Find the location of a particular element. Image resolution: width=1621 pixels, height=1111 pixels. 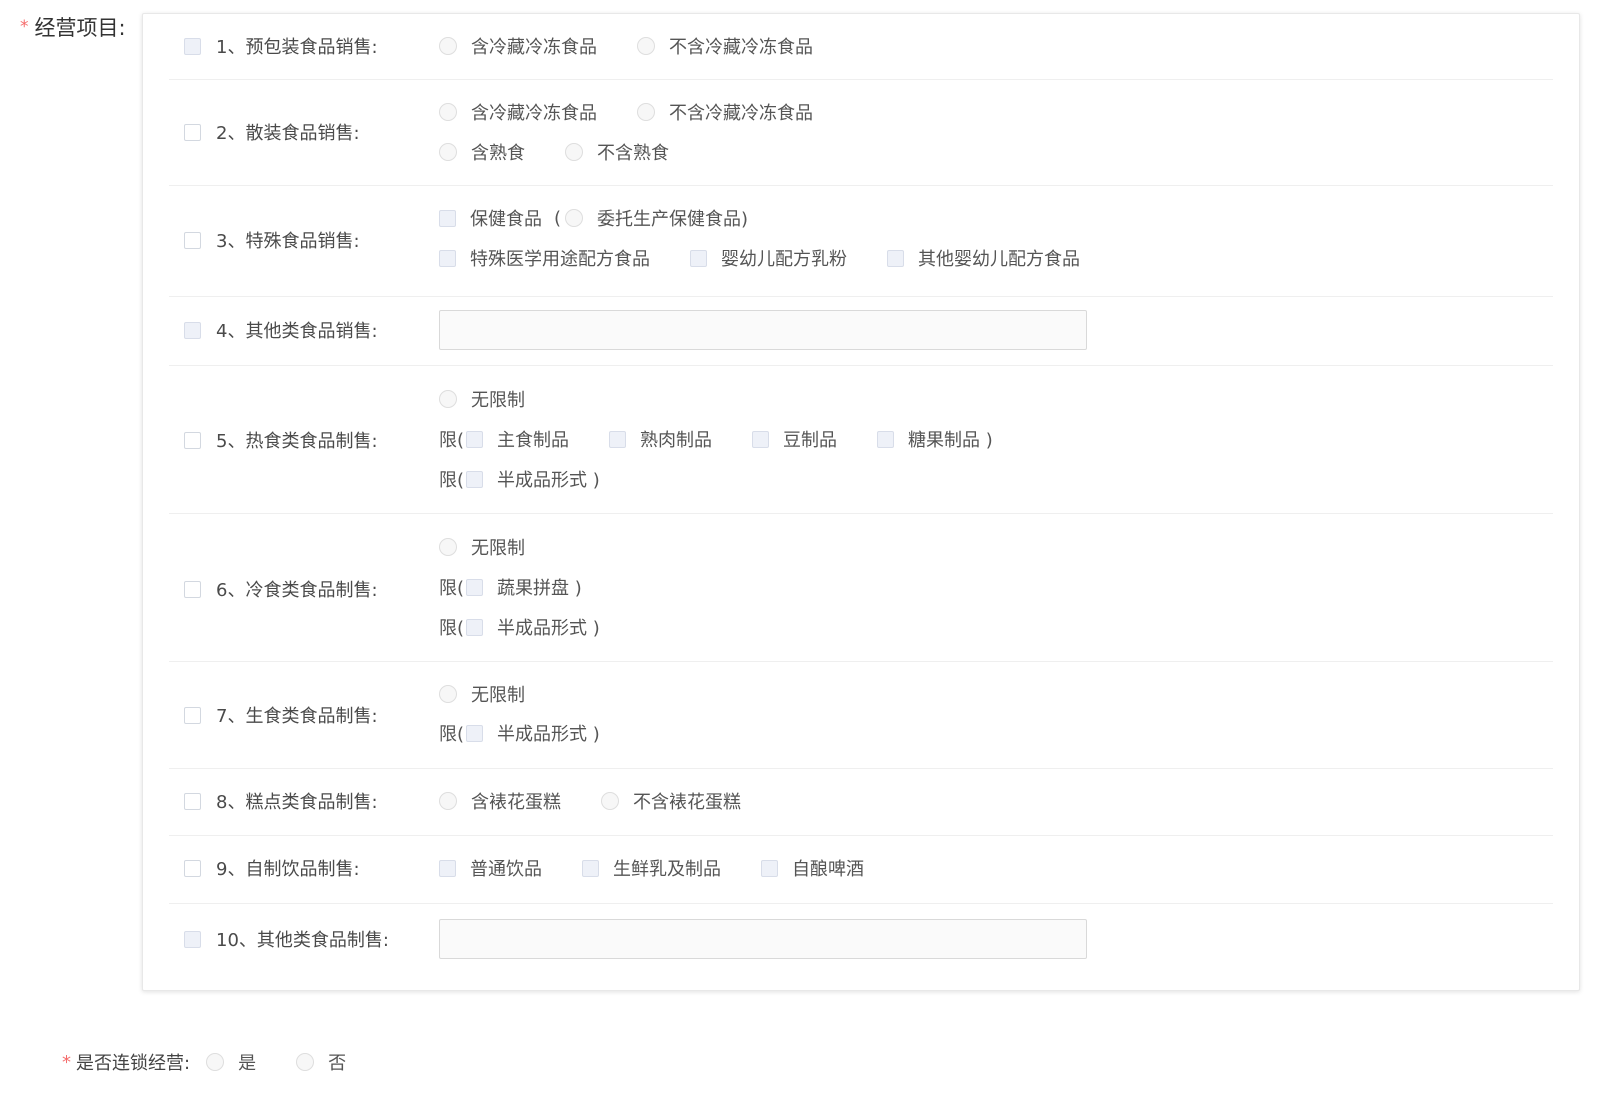

row-title-2: 2、散装食品销售: is located at coordinates (288, 133).